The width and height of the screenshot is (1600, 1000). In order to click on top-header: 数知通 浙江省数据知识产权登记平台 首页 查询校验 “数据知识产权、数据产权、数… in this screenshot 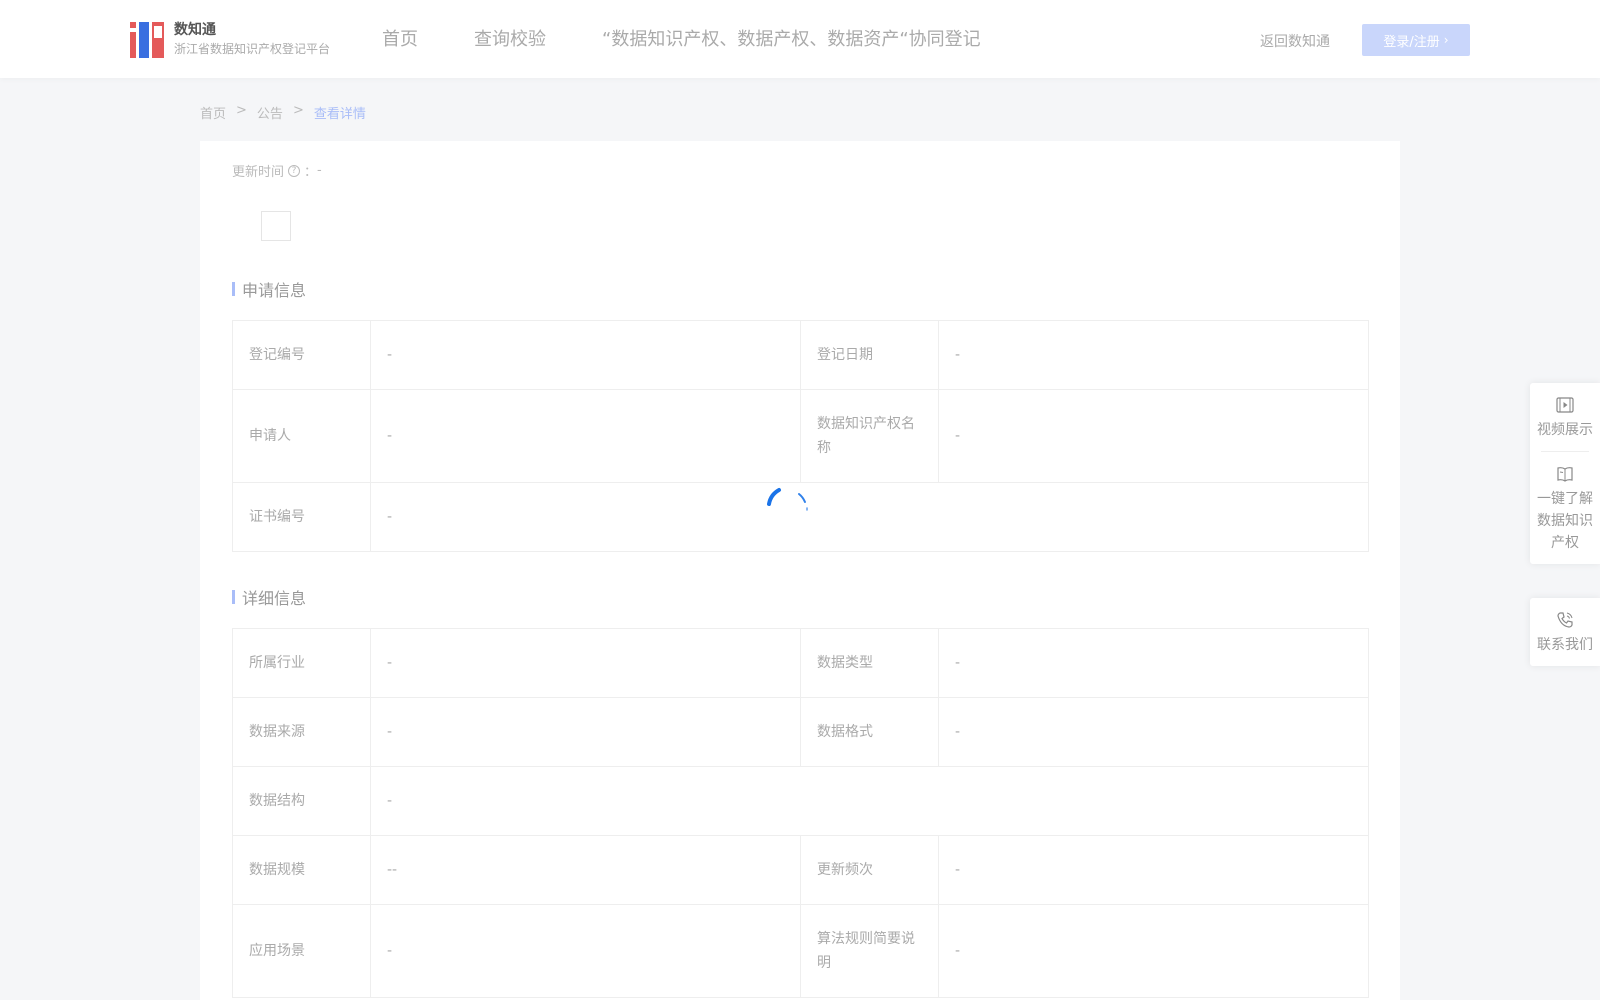, I will do `click(800, 39)`.